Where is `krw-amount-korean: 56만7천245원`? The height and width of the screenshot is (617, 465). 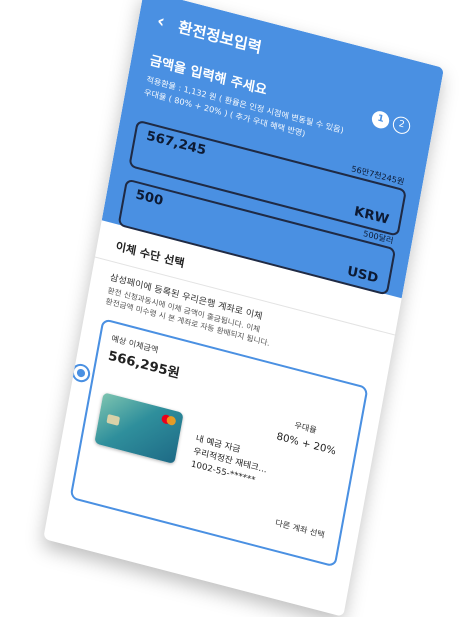 krw-amount-korean: 56만7천245원 is located at coordinates (377, 175).